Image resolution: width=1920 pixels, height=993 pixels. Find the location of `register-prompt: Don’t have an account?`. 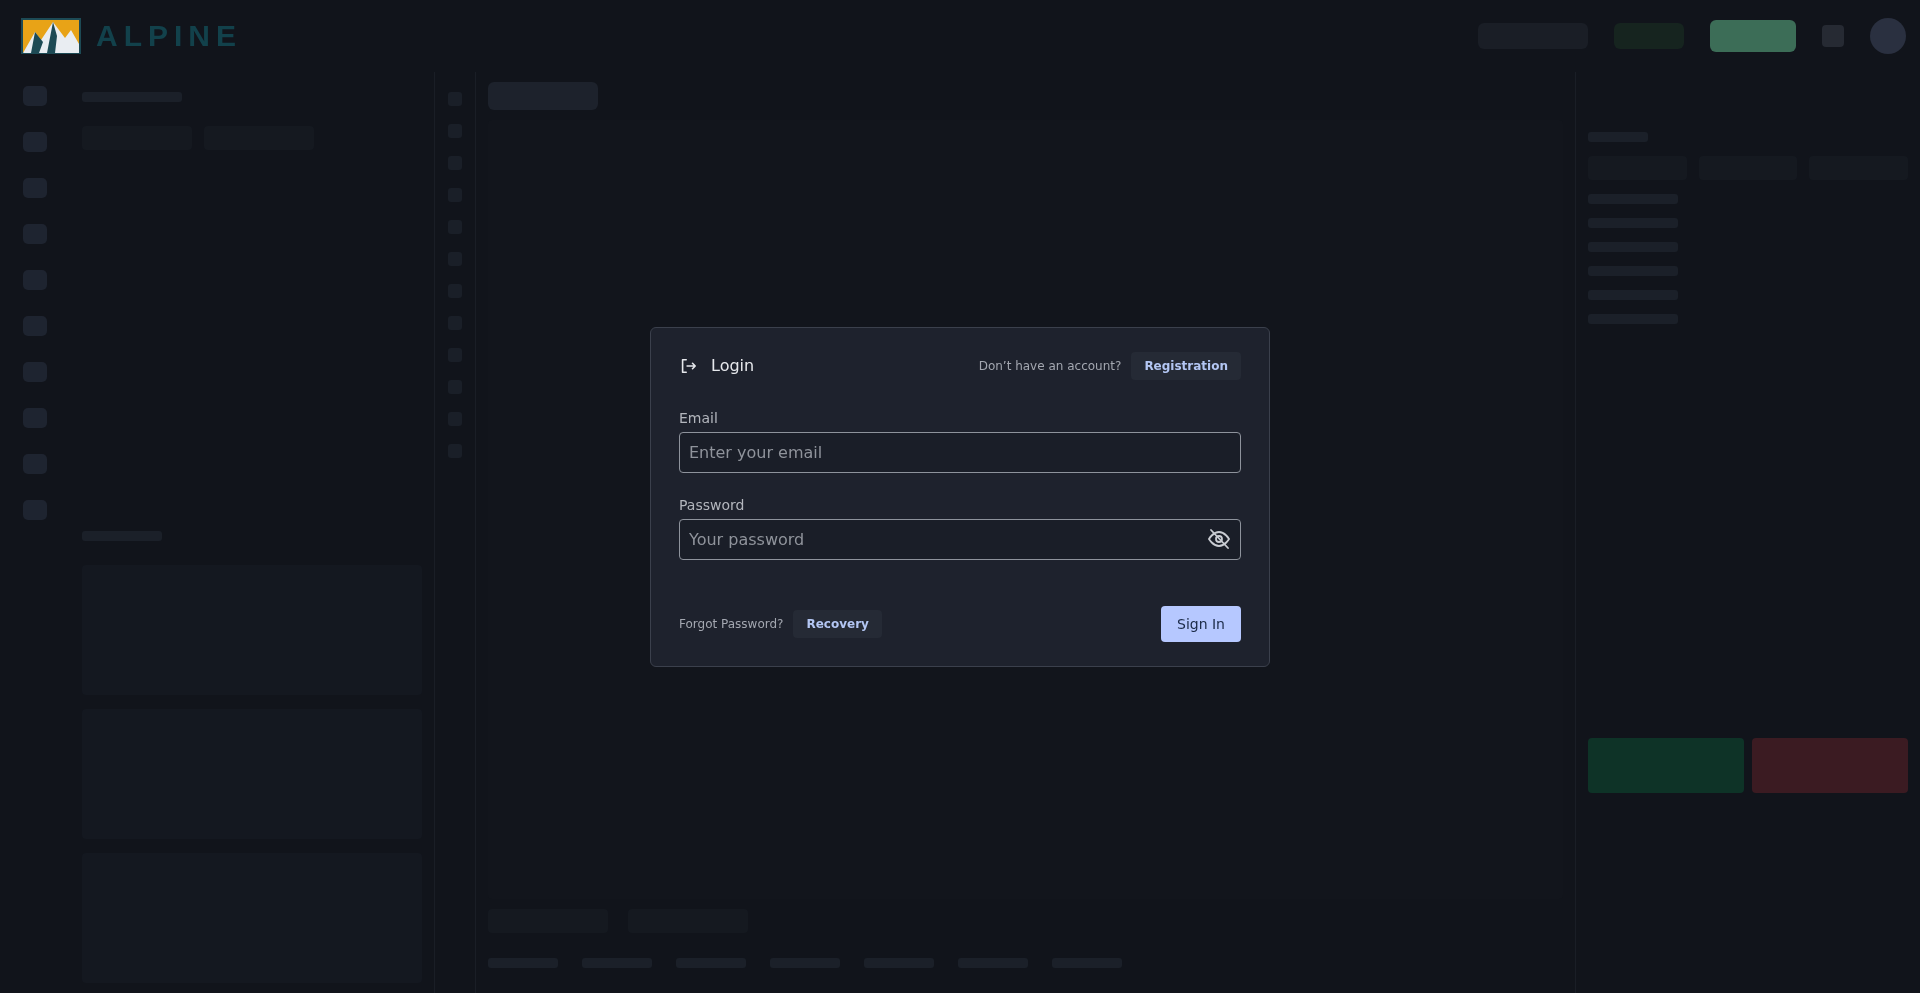

register-prompt: Don’t have an account? is located at coordinates (1050, 365).